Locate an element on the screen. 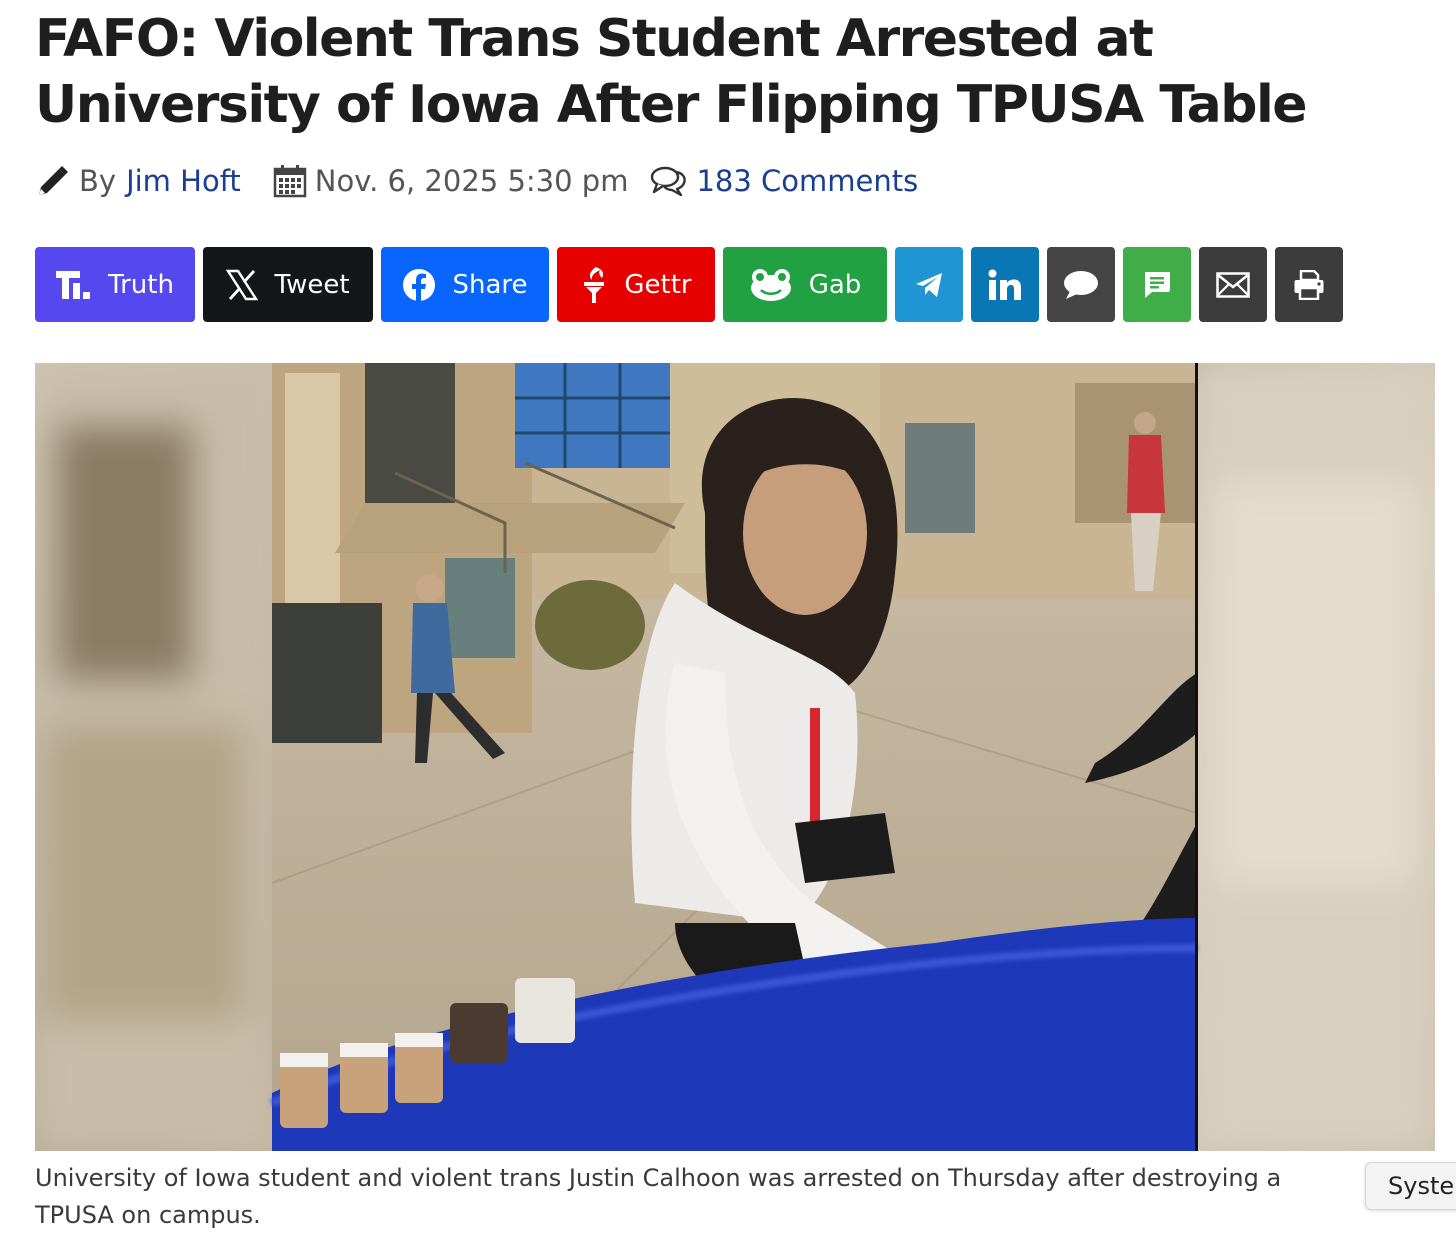  chat-bubble-icon is located at coordinates (1081, 285).